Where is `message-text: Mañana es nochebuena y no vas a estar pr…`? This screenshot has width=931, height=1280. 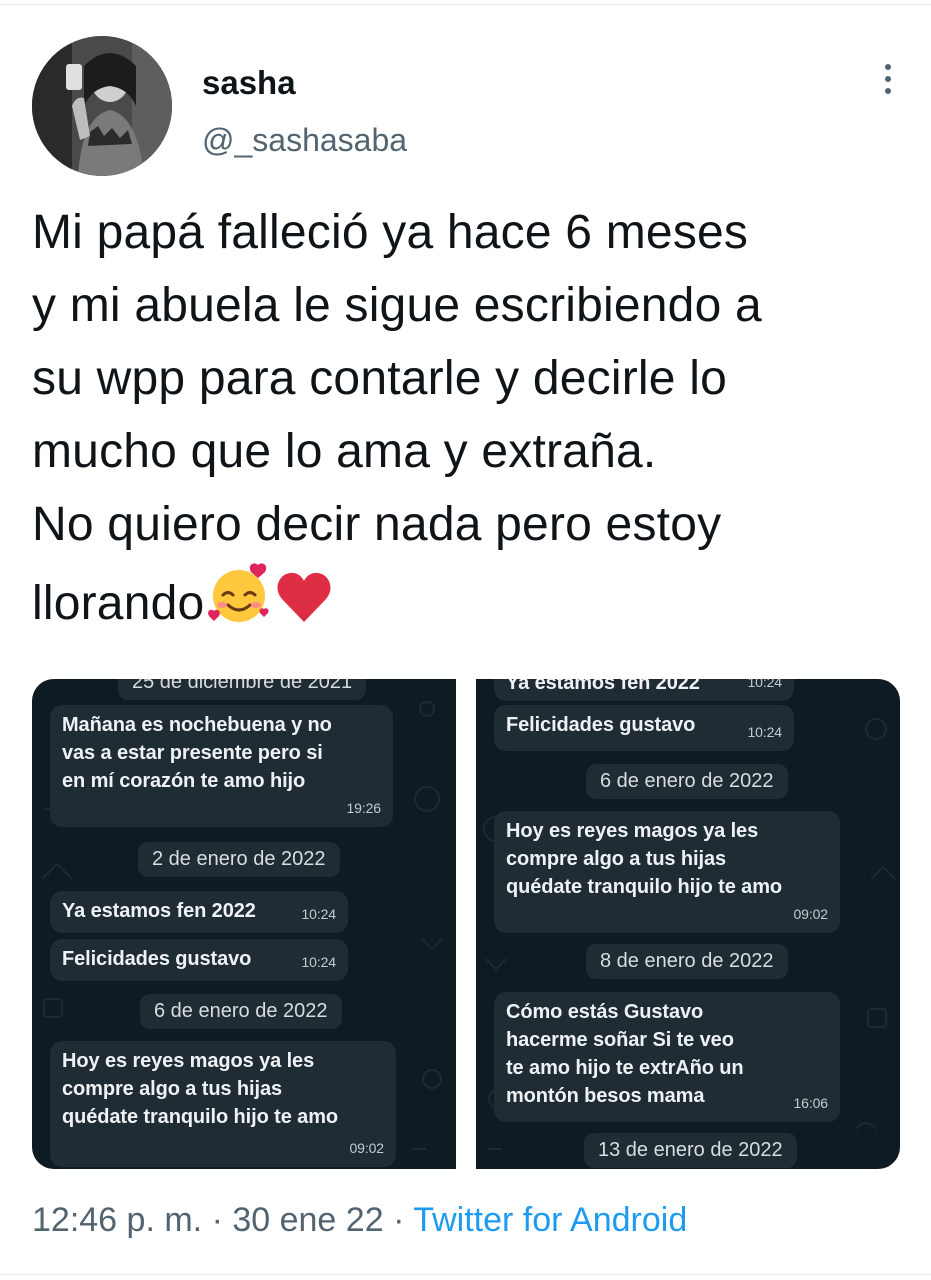
message-text: Mañana es nochebuena y no vas a estar pr… is located at coordinates (197, 753).